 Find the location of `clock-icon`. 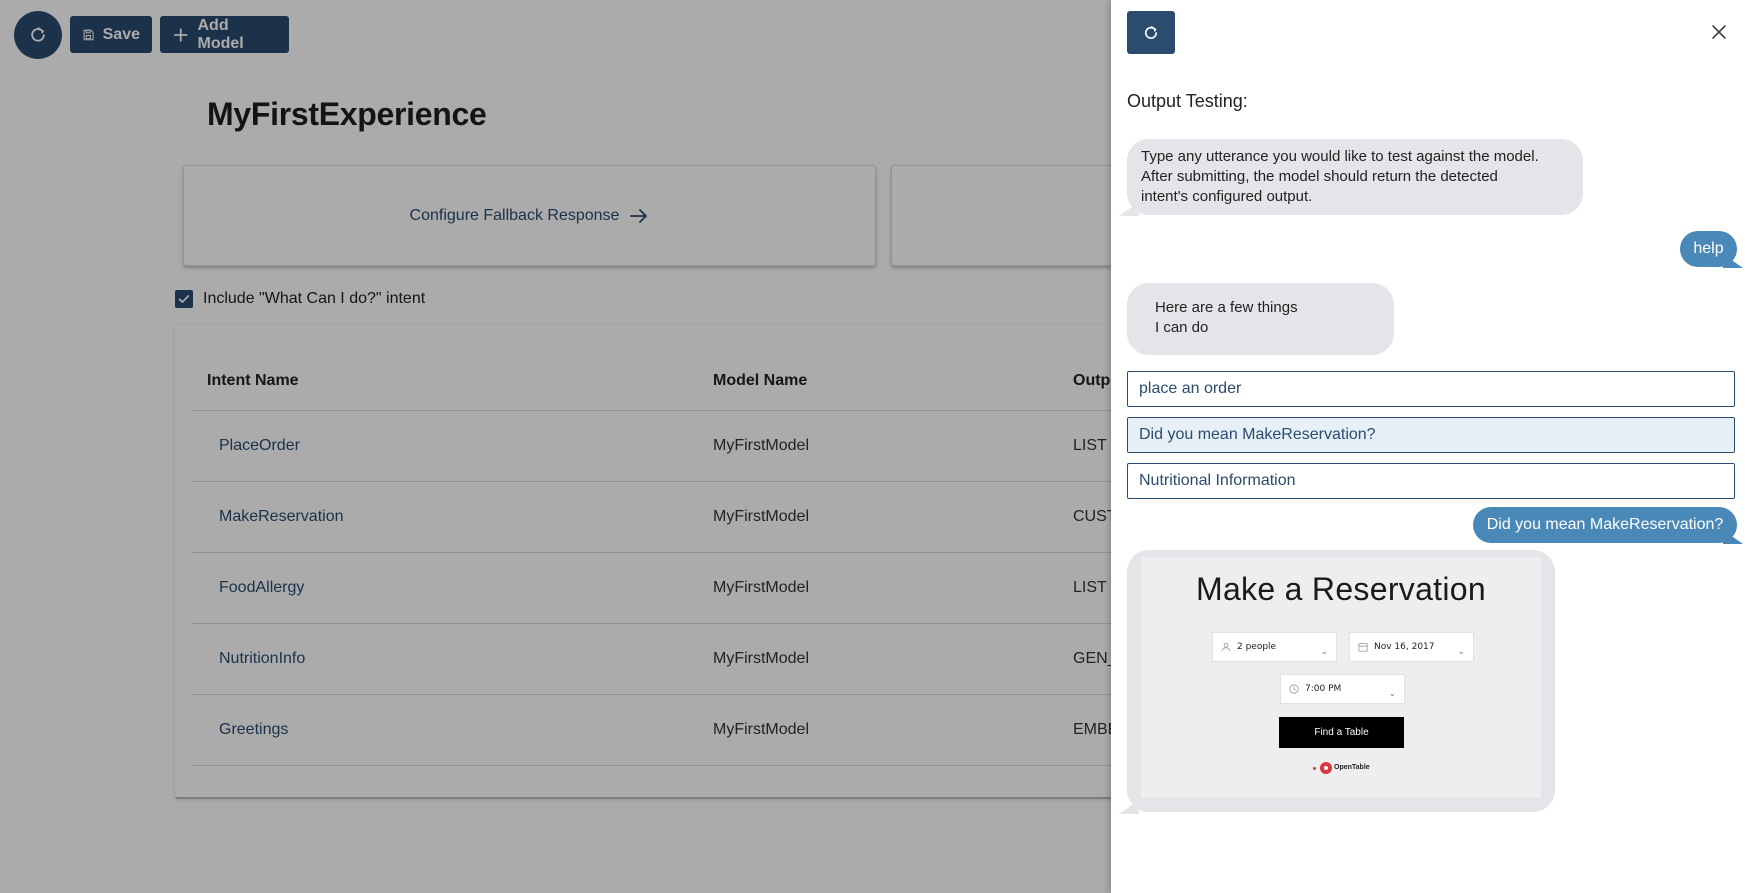

clock-icon is located at coordinates (1294, 689).